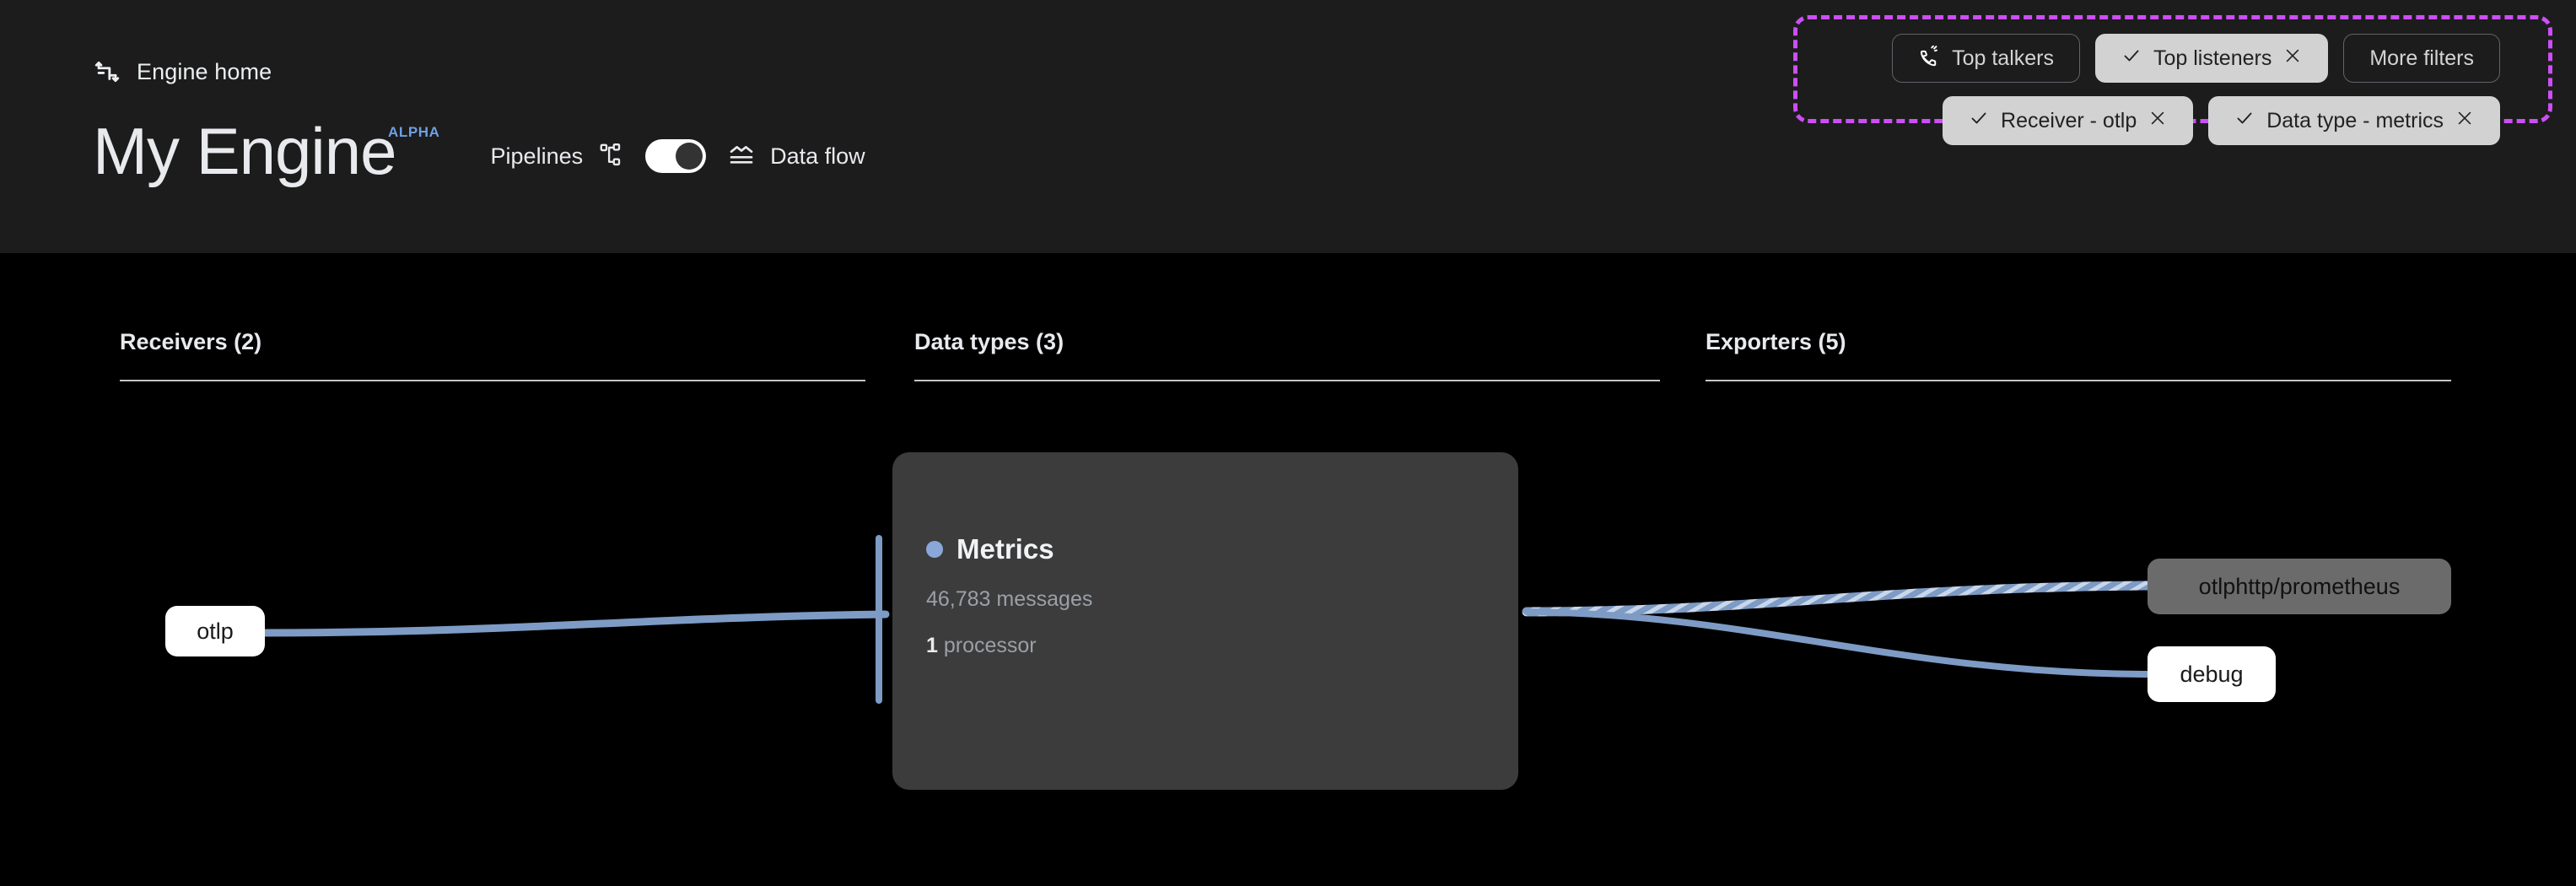 Image resolution: width=2576 pixels, height=886 pixels. Describe the element at coordinates (1009, 599) in the screenshot. I see `card-messages: 46,783 messages` at that location.